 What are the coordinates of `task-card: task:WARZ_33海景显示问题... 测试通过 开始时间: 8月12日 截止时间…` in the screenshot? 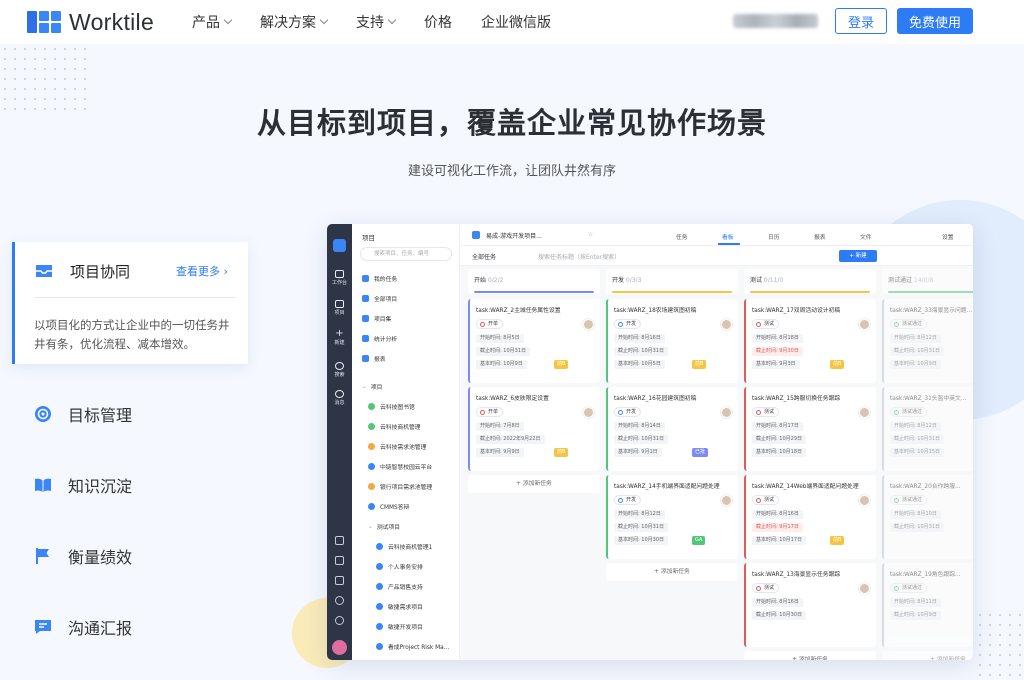 It's located at (927, 341).